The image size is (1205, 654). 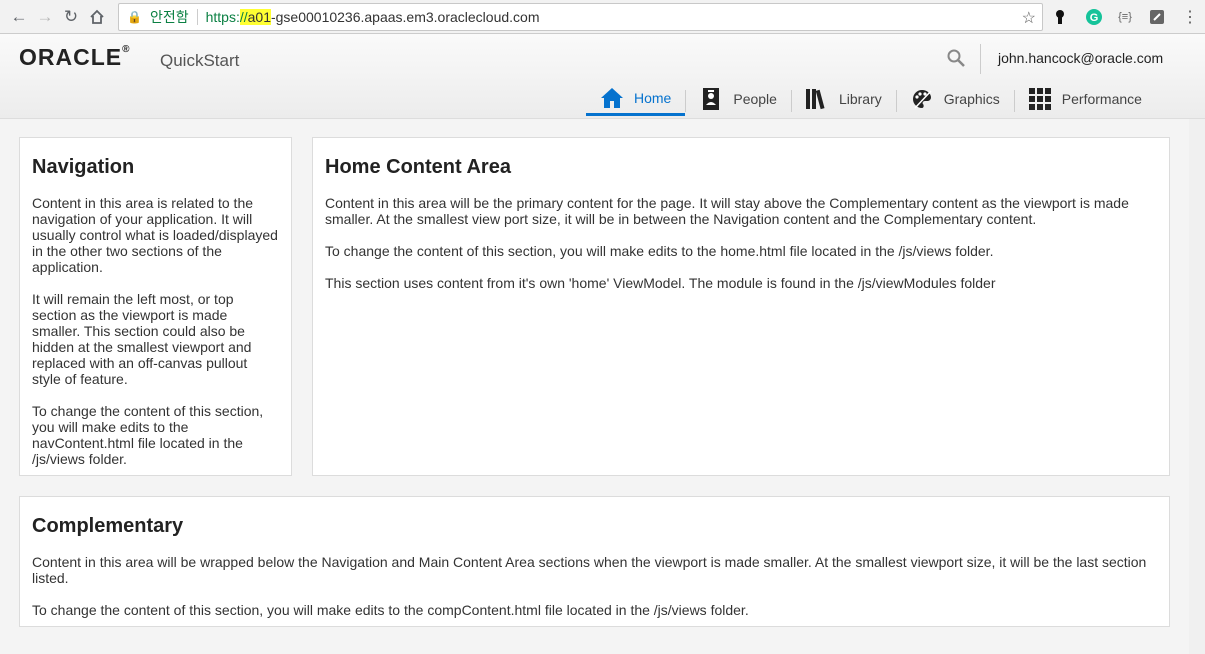 I want to click on tab-label: Home, so click(x=653, y=97).